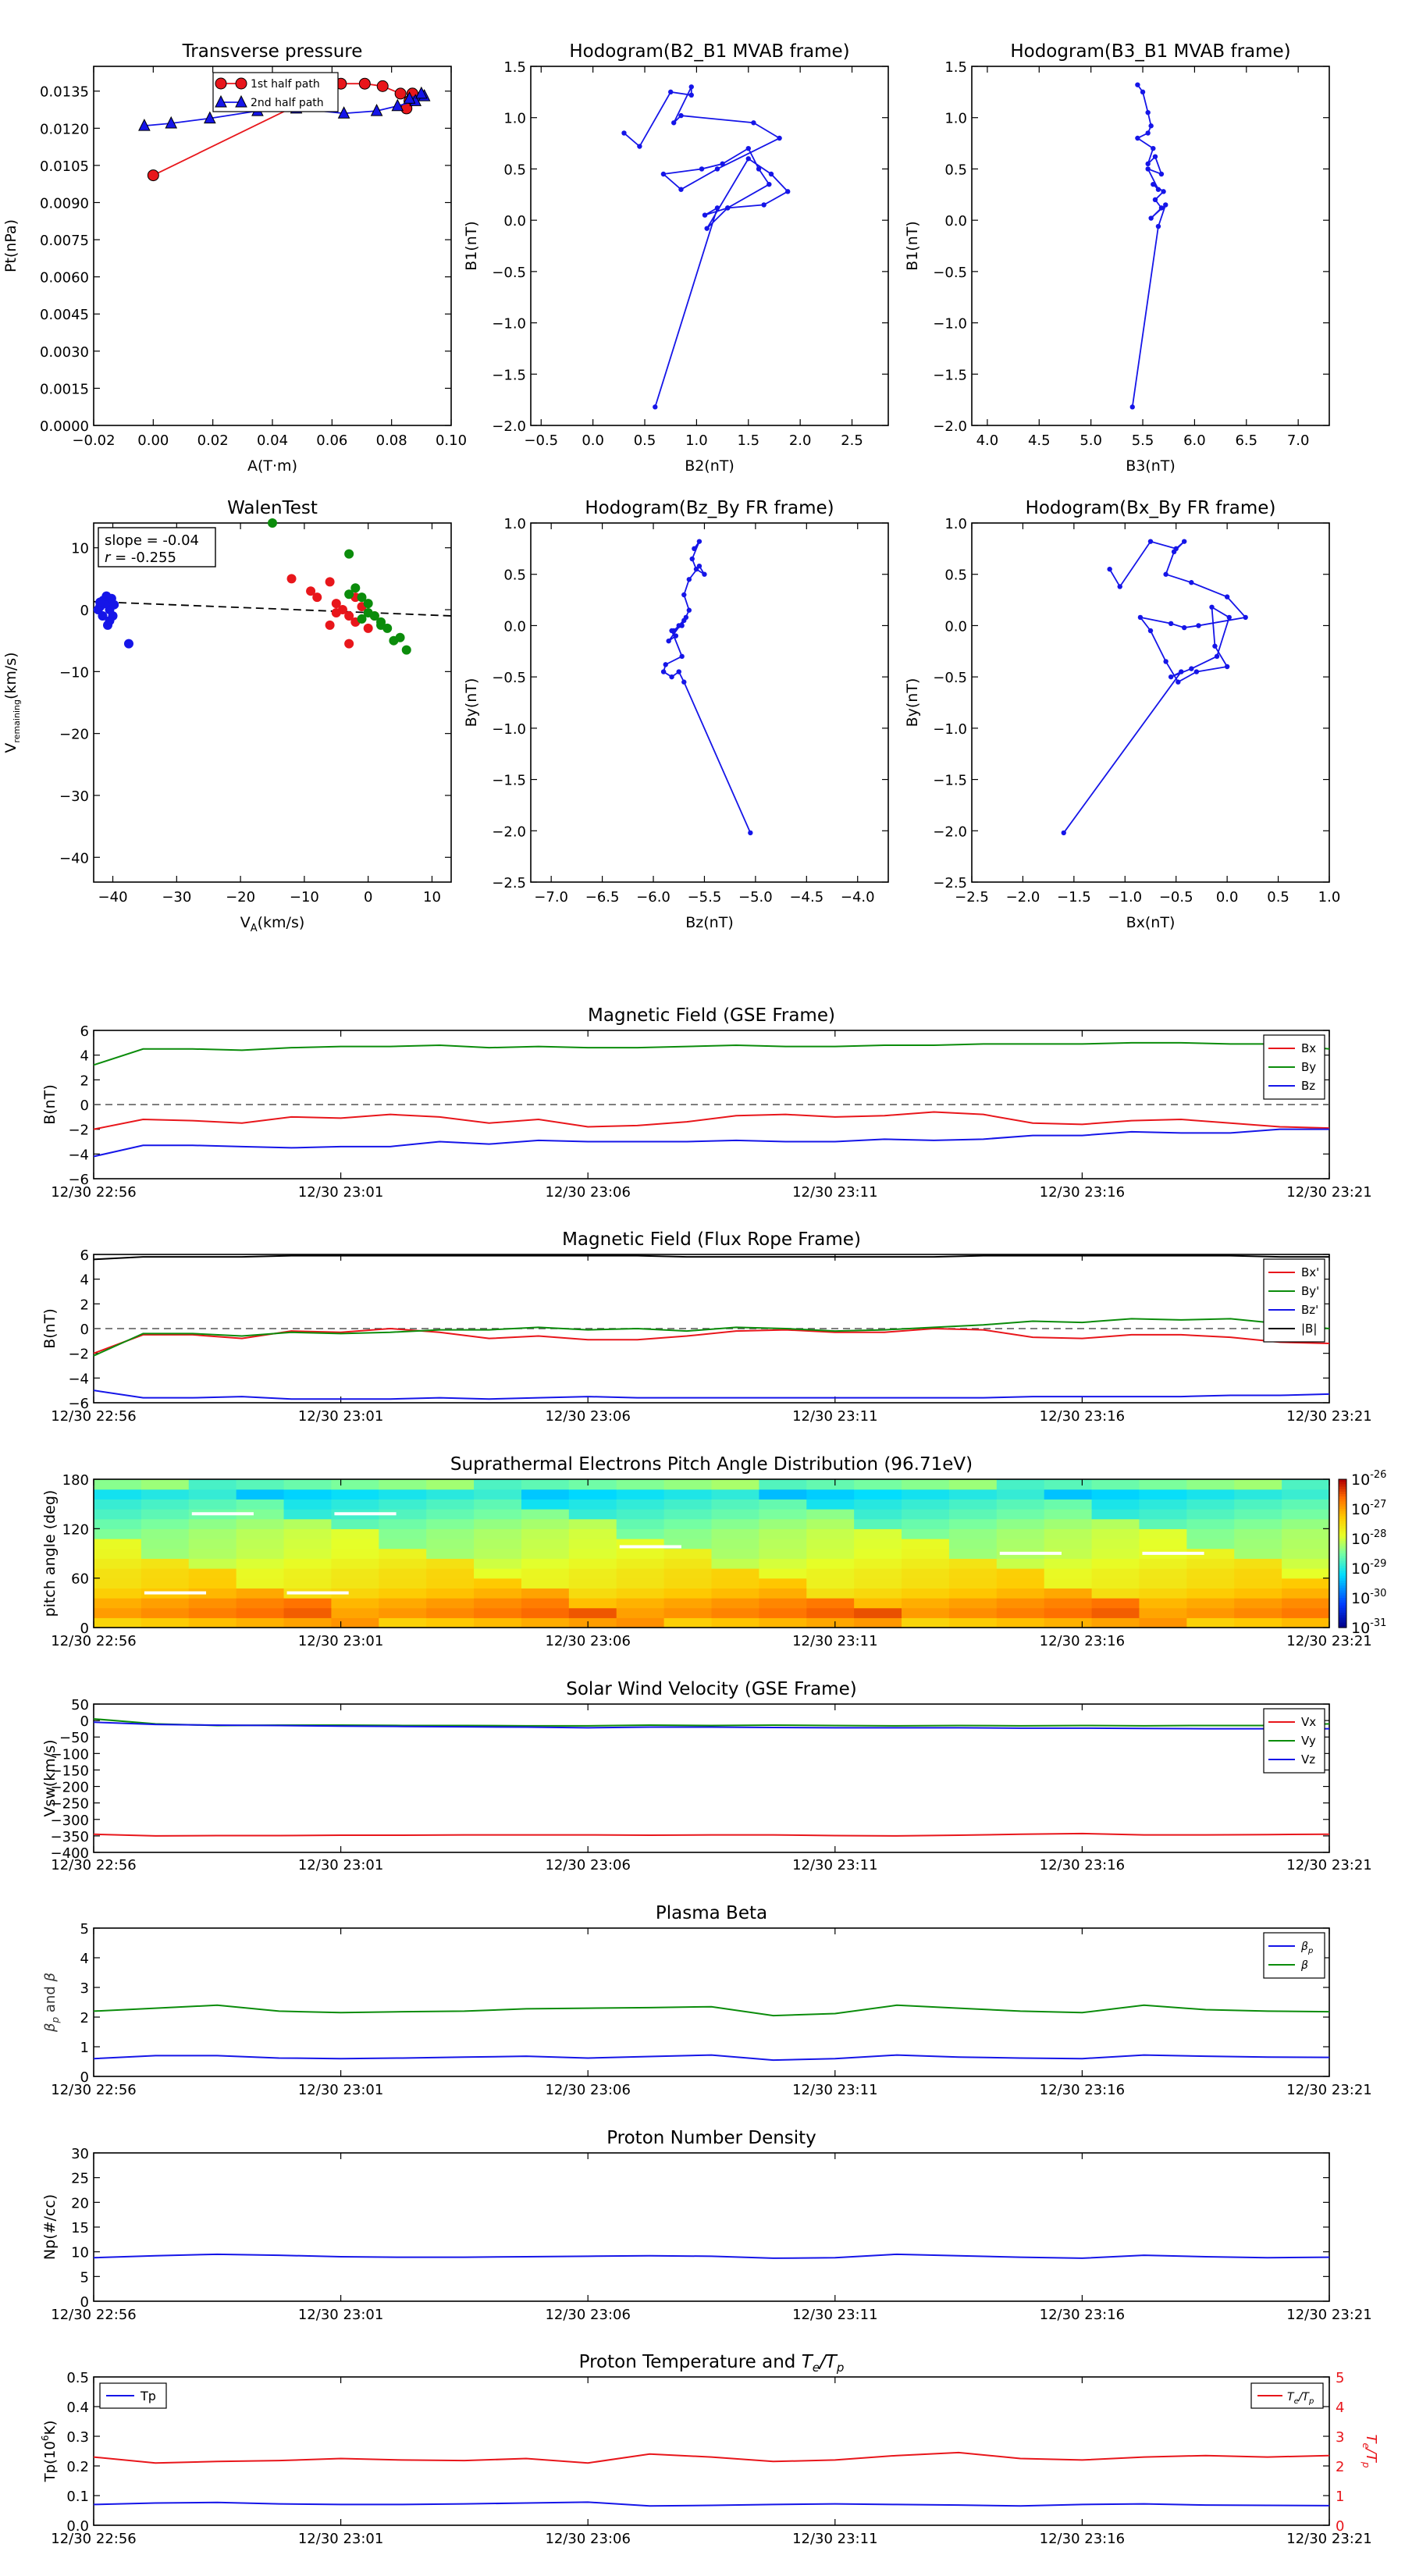 Image resolution: width=1405 pixels, height=2576 pixels. Describe the element at coordinates (645, 440) in the screenshot. I see `x-tick-label: 0.5` at that location.